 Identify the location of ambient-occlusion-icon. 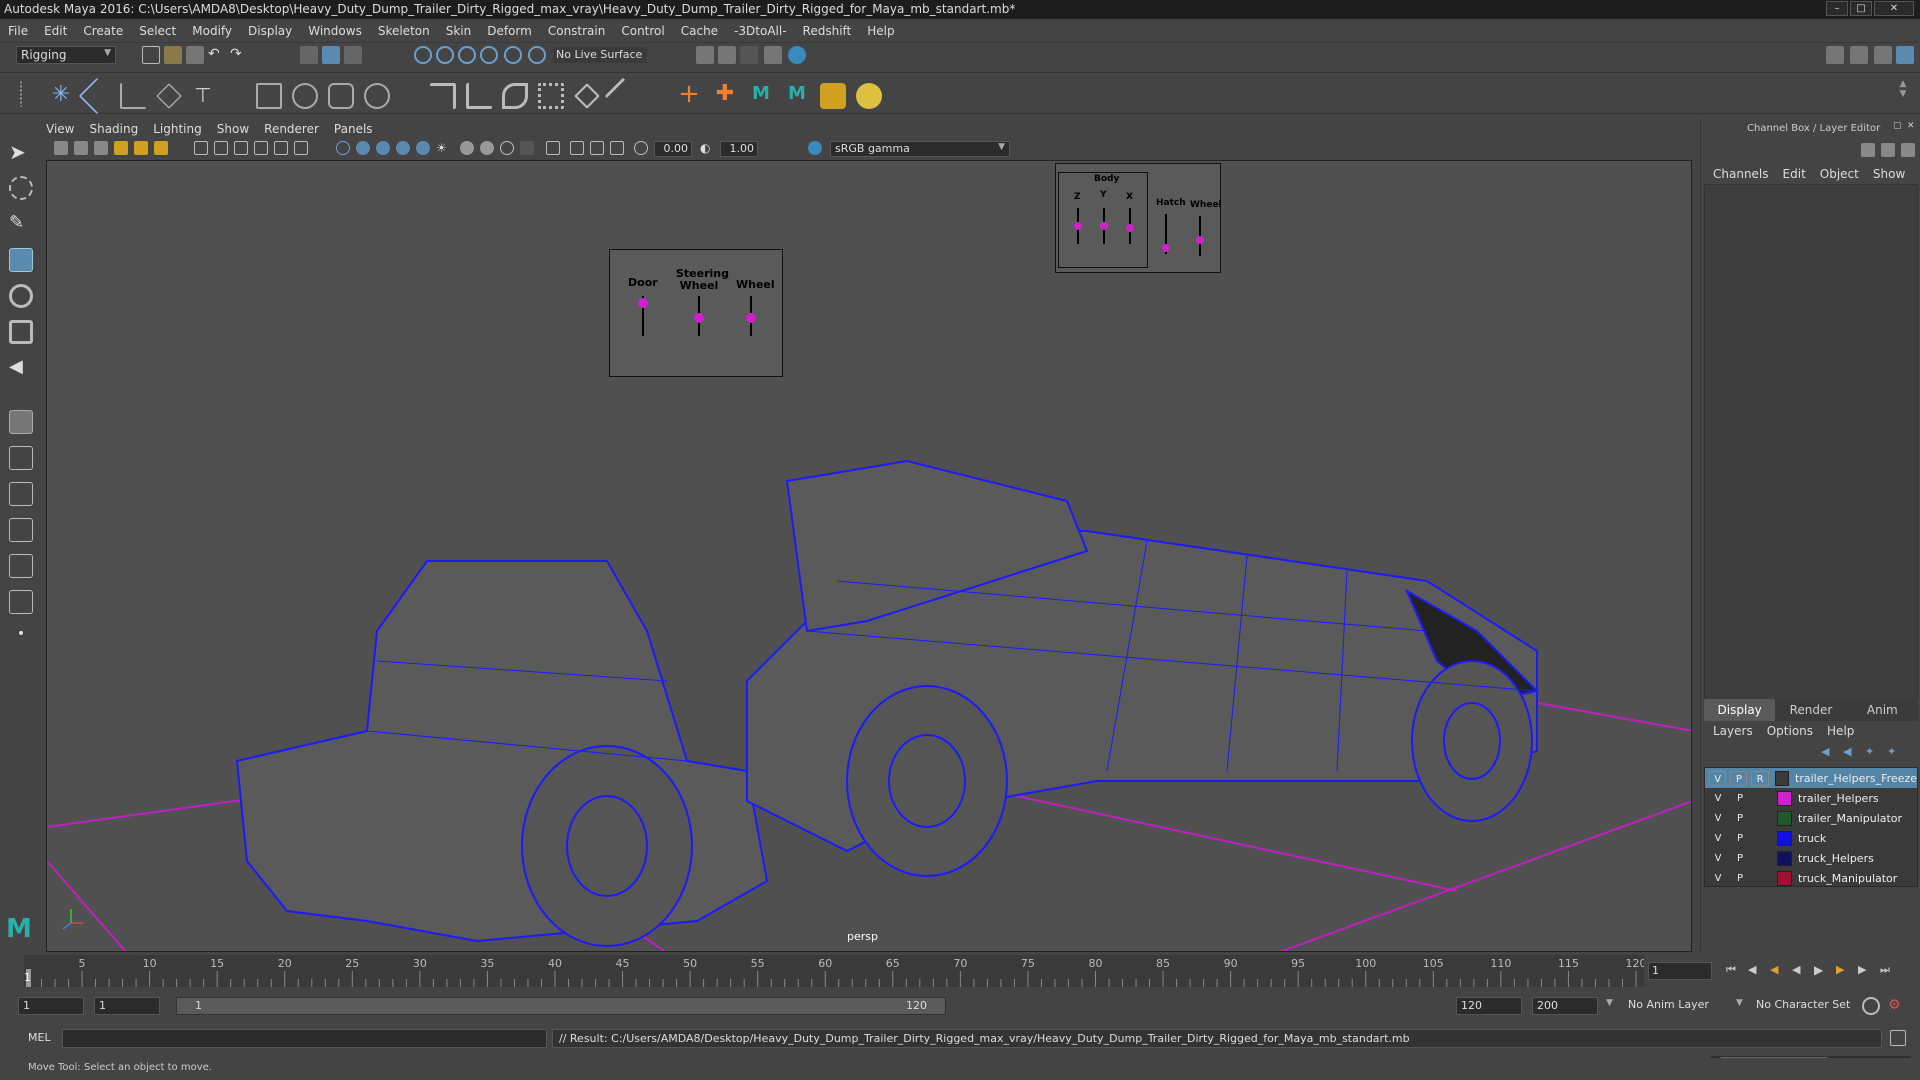
(467, 148).